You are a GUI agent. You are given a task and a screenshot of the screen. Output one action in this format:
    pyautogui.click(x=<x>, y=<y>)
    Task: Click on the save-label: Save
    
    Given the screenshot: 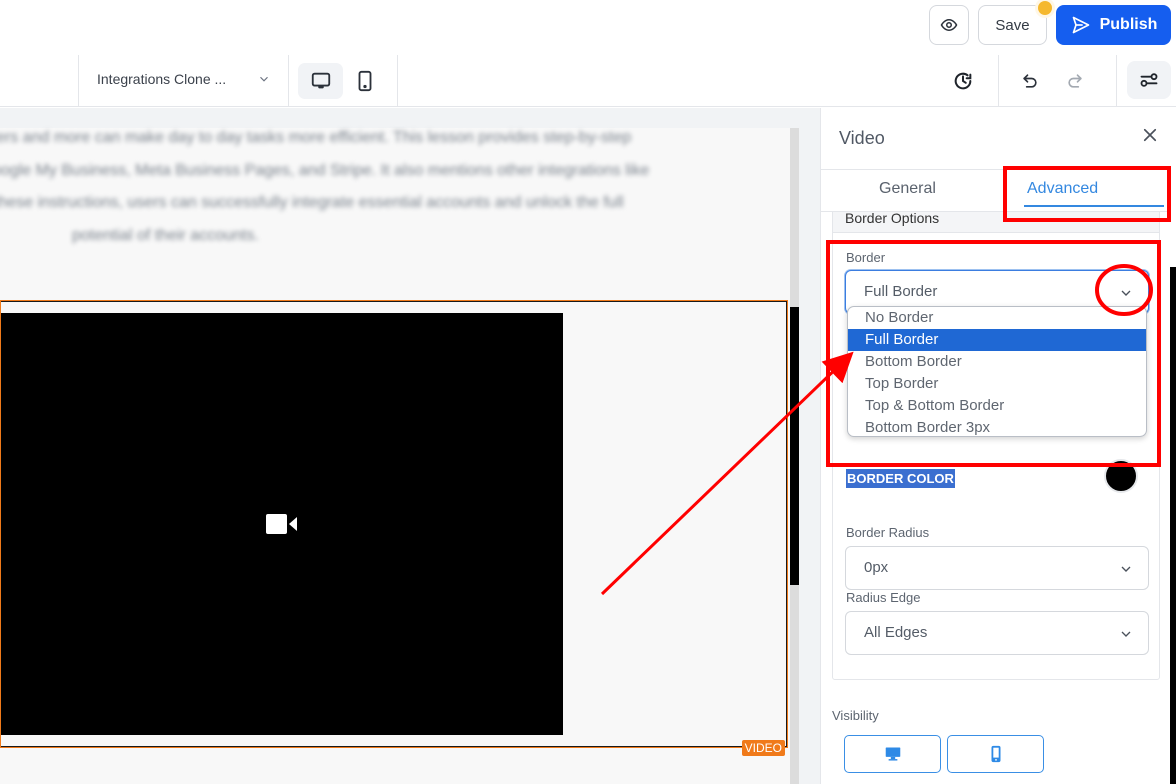 What is the action you would take?
    pyautogui.click(x=1012, y=25)
    